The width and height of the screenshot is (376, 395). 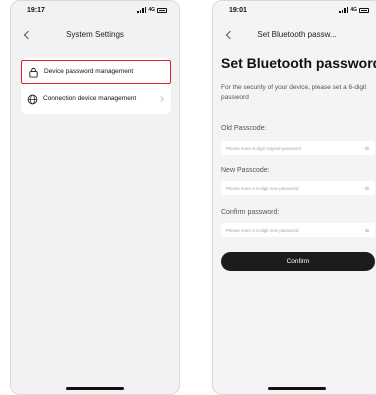 What do you see at coordinates (298, 188) in the screenshot?
I see `new-passcode-input` at bounding box center [298, 188].